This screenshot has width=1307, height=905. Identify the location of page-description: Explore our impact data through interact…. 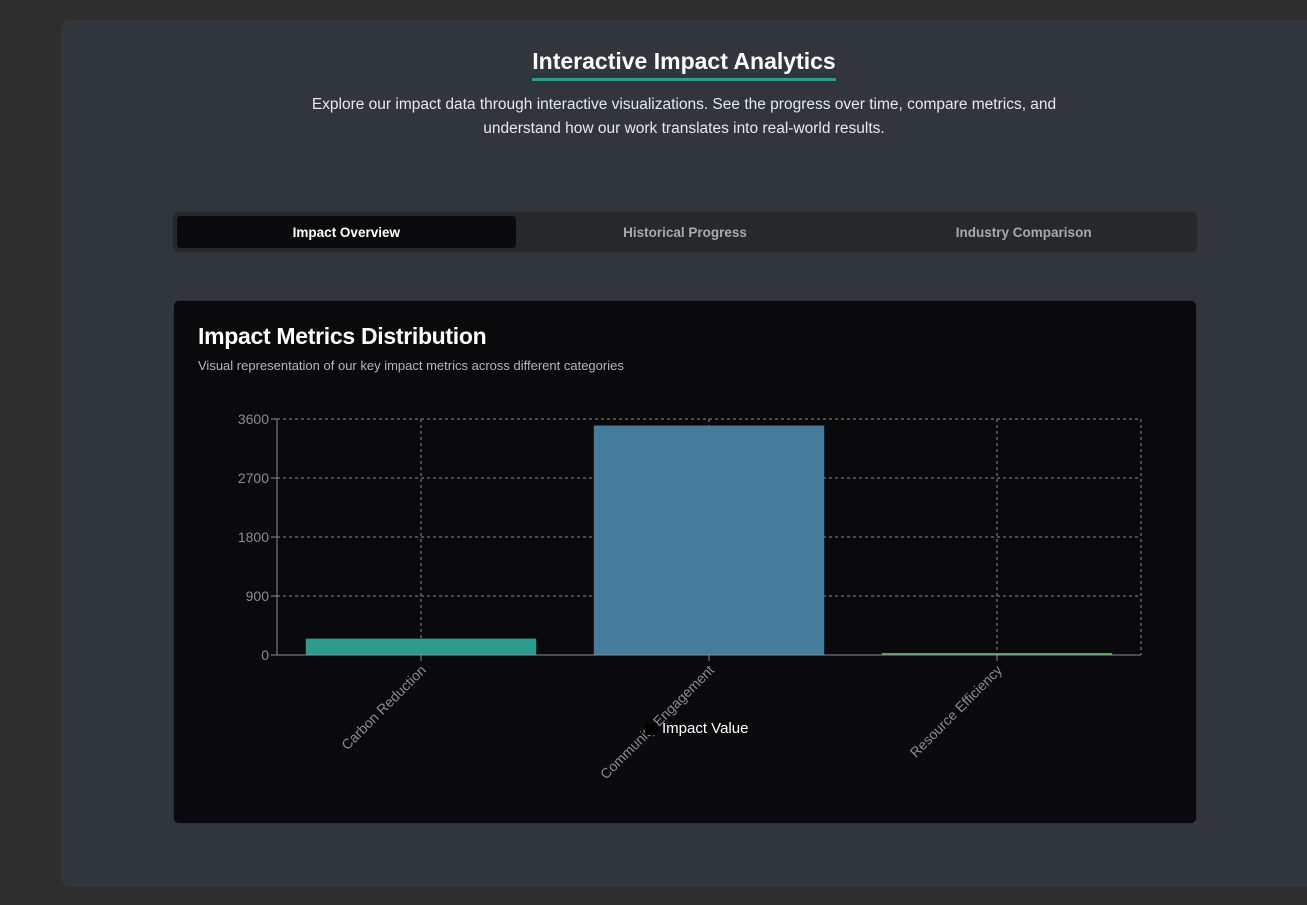
(684, 116).